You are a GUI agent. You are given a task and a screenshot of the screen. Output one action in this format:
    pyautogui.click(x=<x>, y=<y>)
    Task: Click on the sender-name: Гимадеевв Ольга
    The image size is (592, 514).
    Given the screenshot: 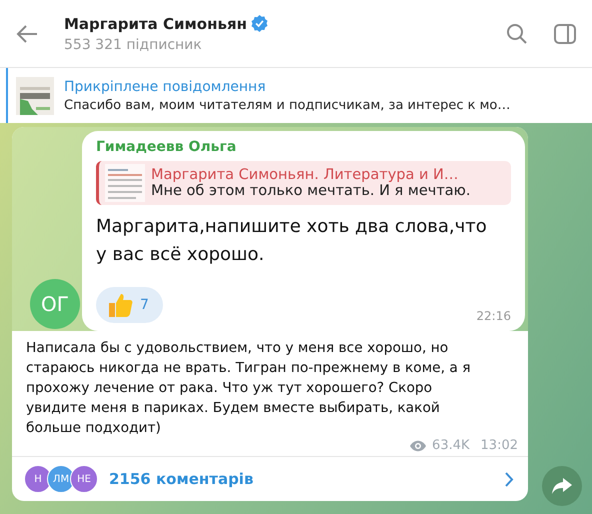 What is the action you would take?
    pyautogui.click(x=167, y=147)
    